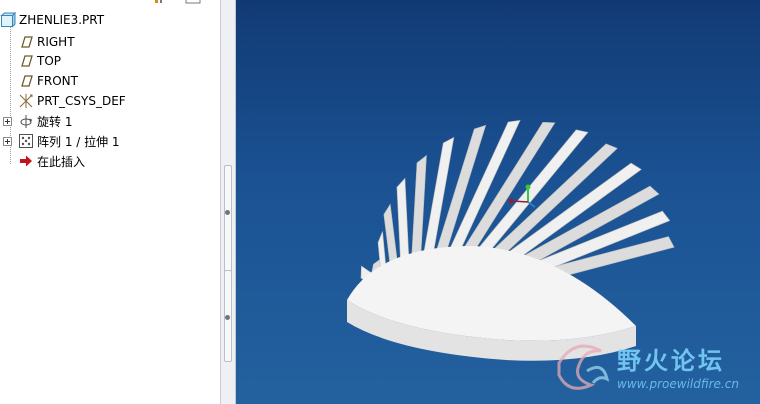  I want to click on coordinate-system-icon, so click(26, 101).